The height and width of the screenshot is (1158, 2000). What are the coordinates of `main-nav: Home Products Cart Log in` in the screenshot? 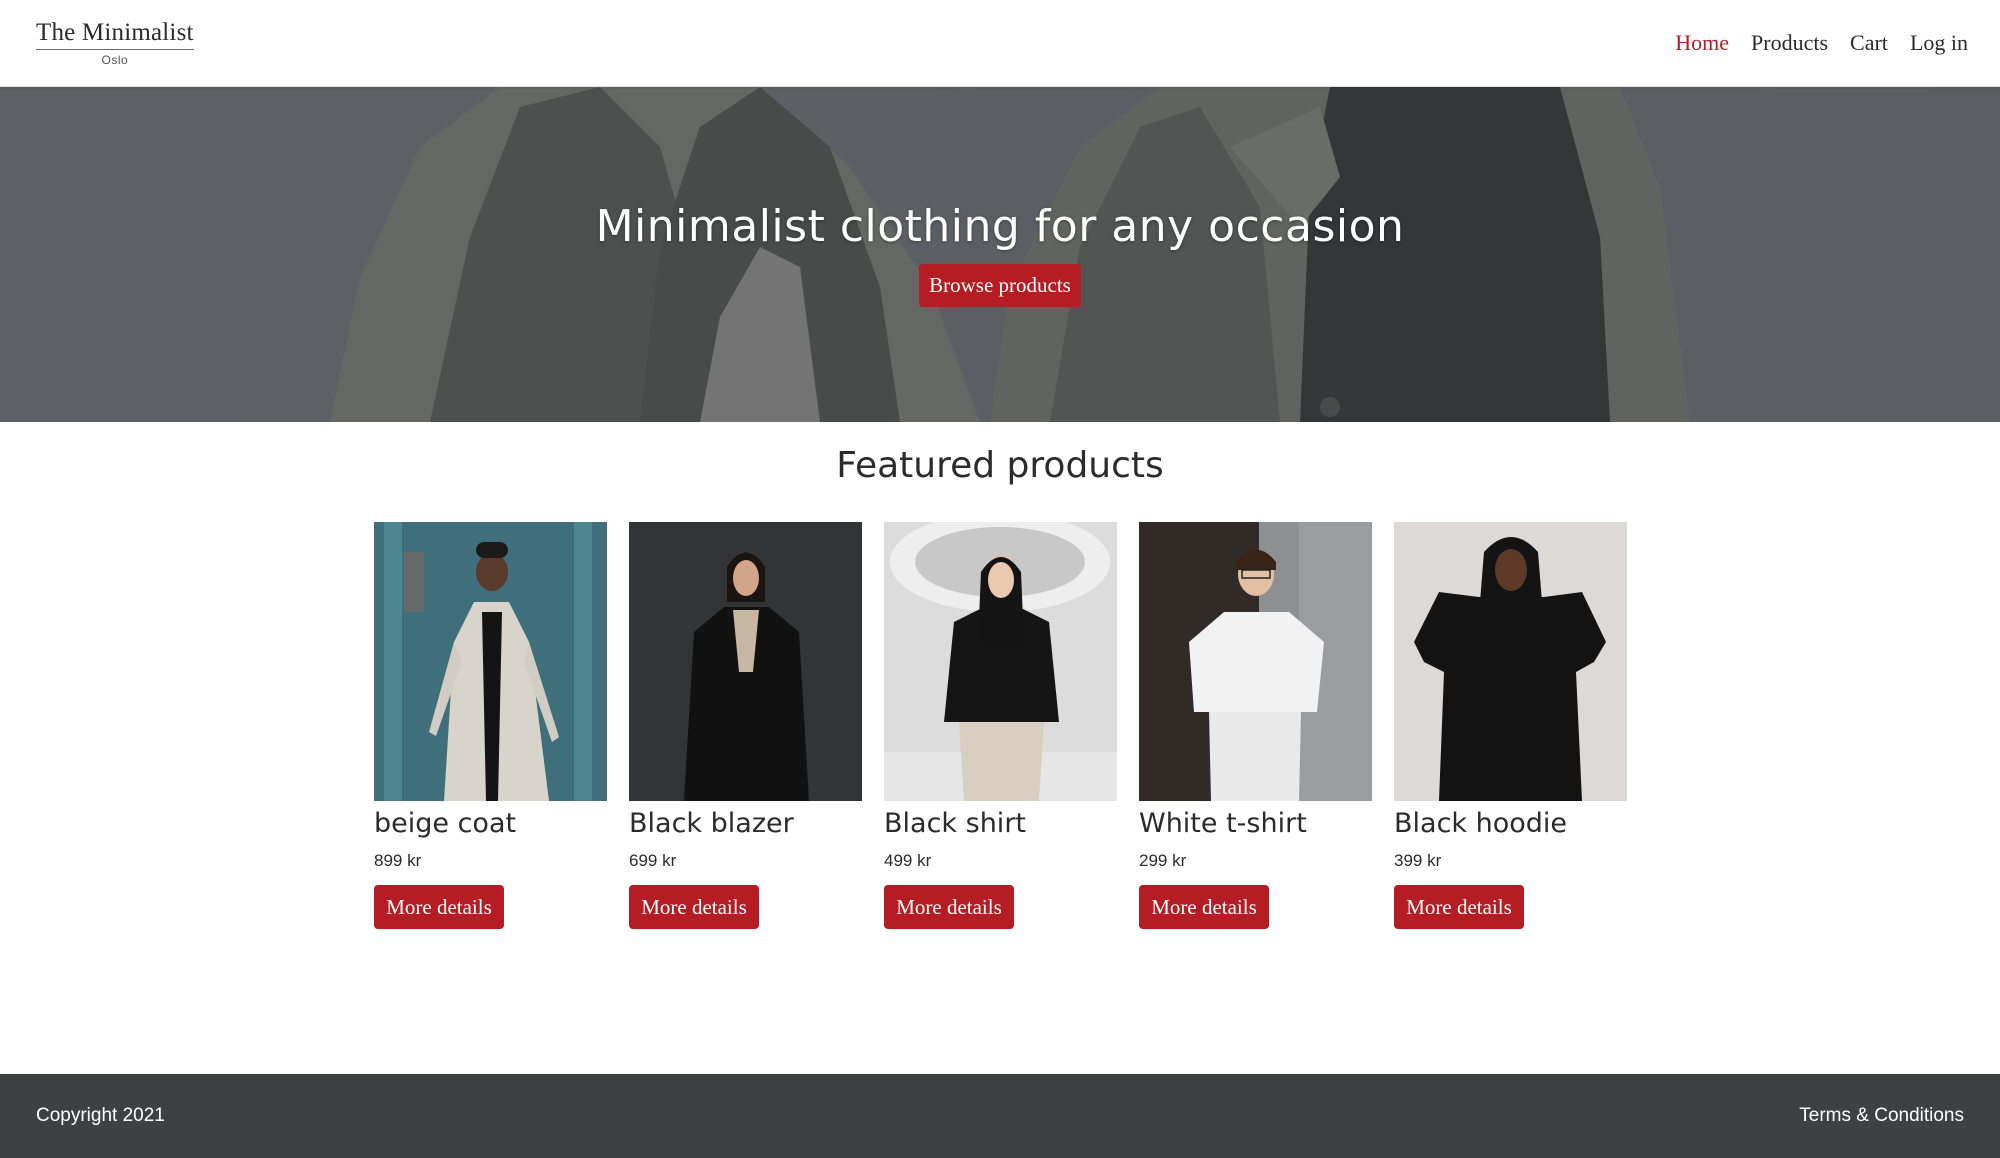 It's located at (1821, 43).